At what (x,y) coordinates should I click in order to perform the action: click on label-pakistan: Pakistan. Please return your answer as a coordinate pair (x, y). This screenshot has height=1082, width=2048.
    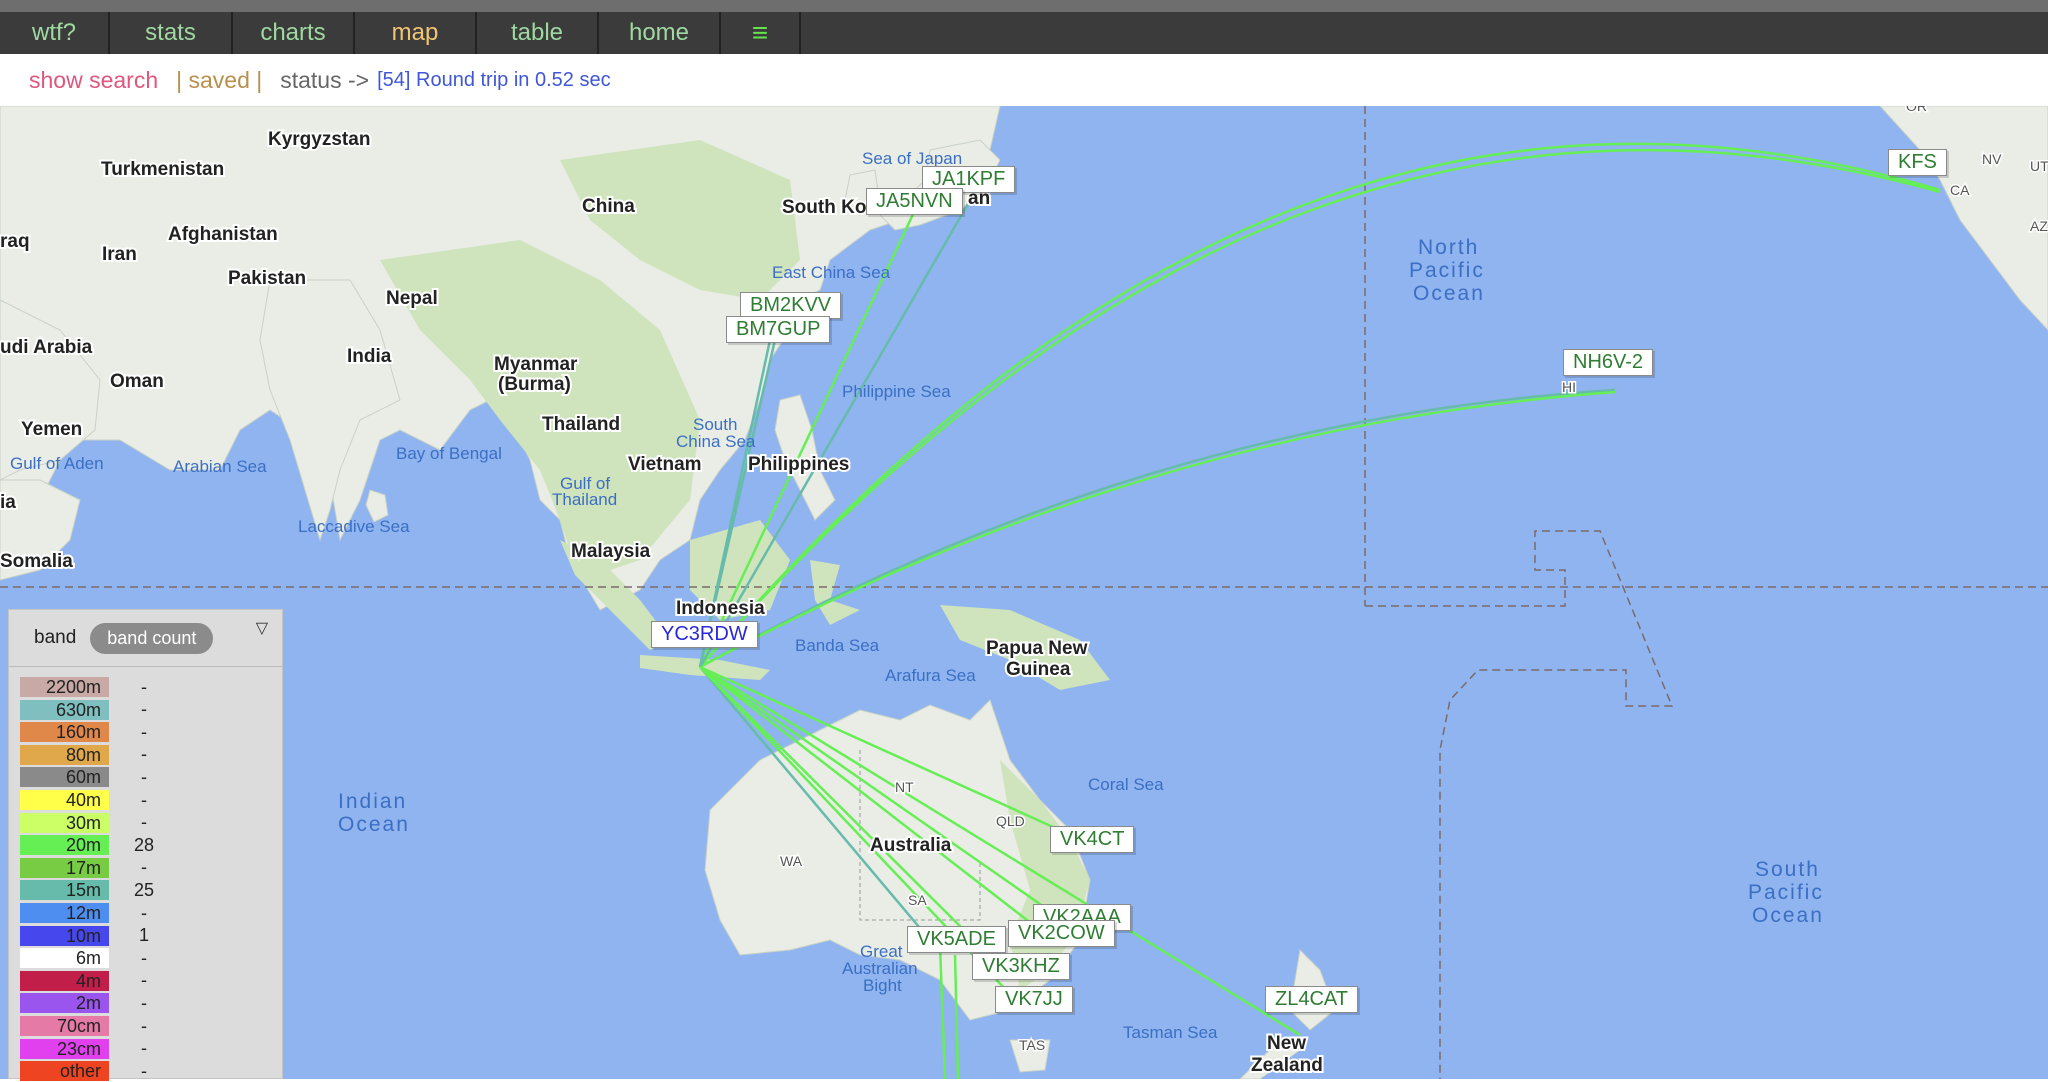
    Looking at the image, I should click on (267, 278).